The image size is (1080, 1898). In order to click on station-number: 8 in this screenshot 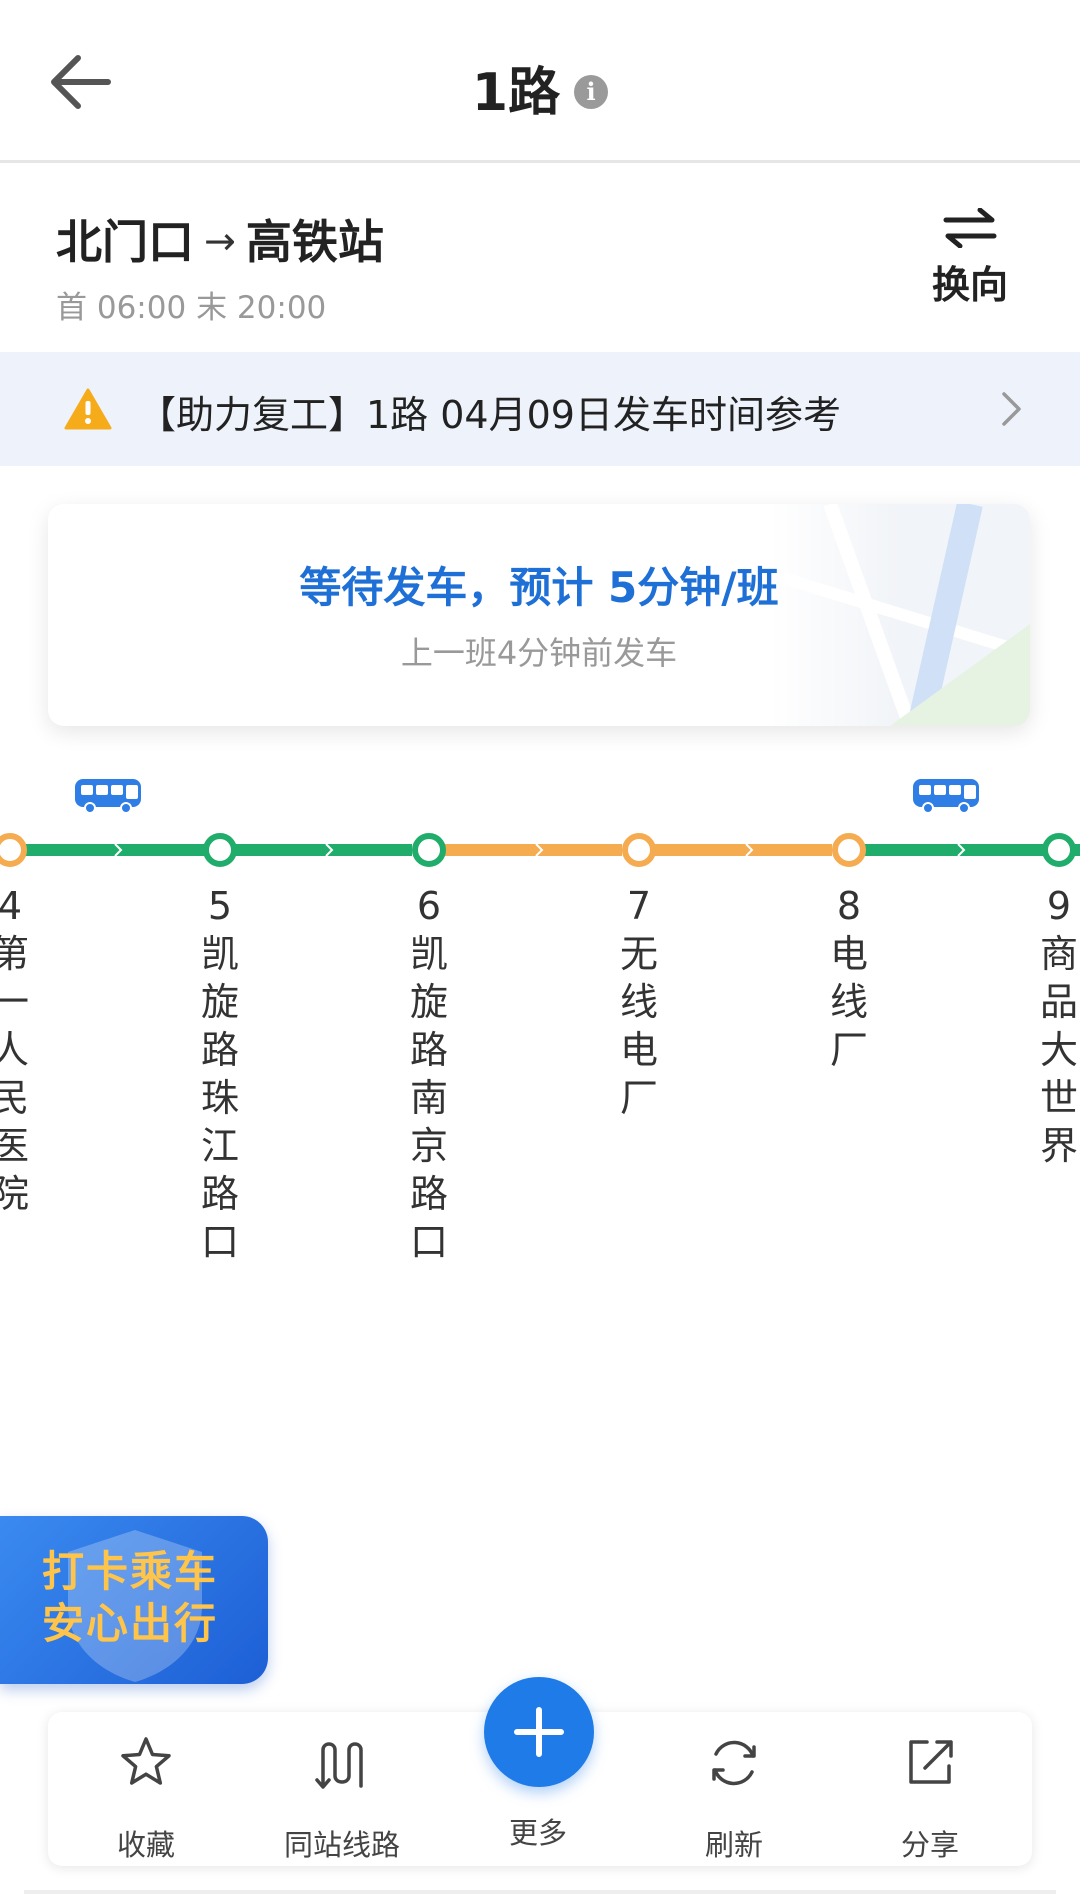, I will do `click(849, 906)`.